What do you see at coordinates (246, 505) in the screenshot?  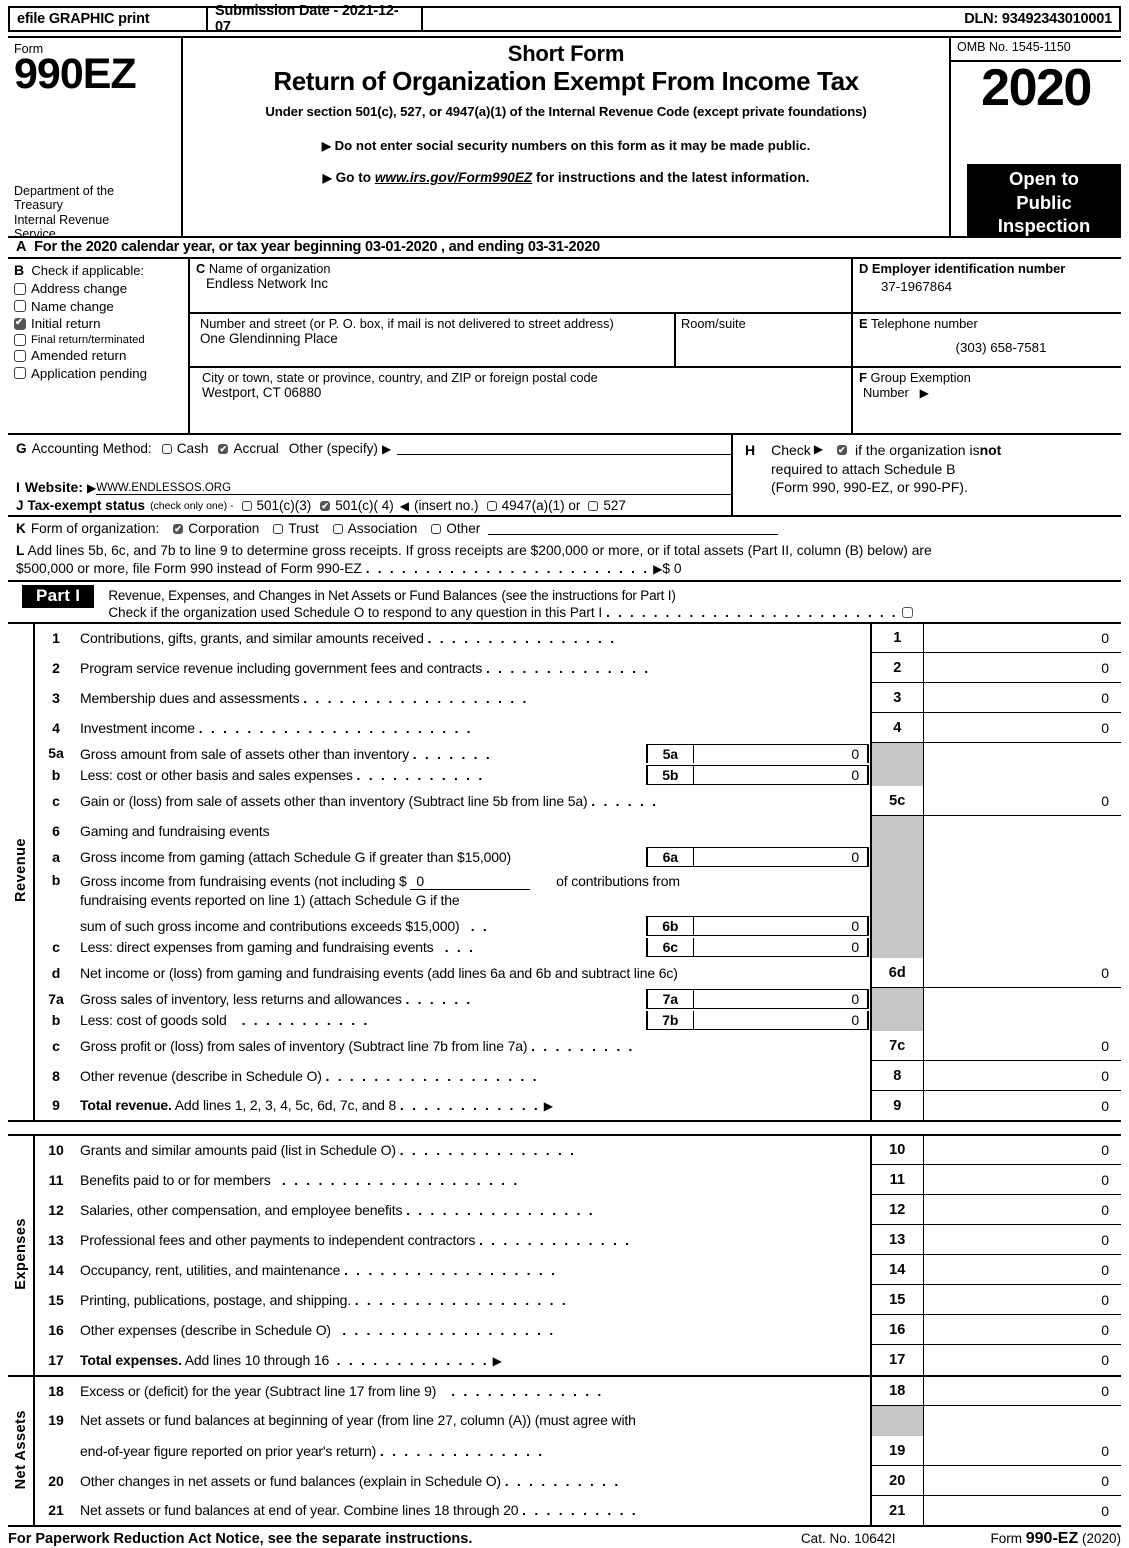 I see `checkbox-501c3-icon` at bounding box center [246, 505].